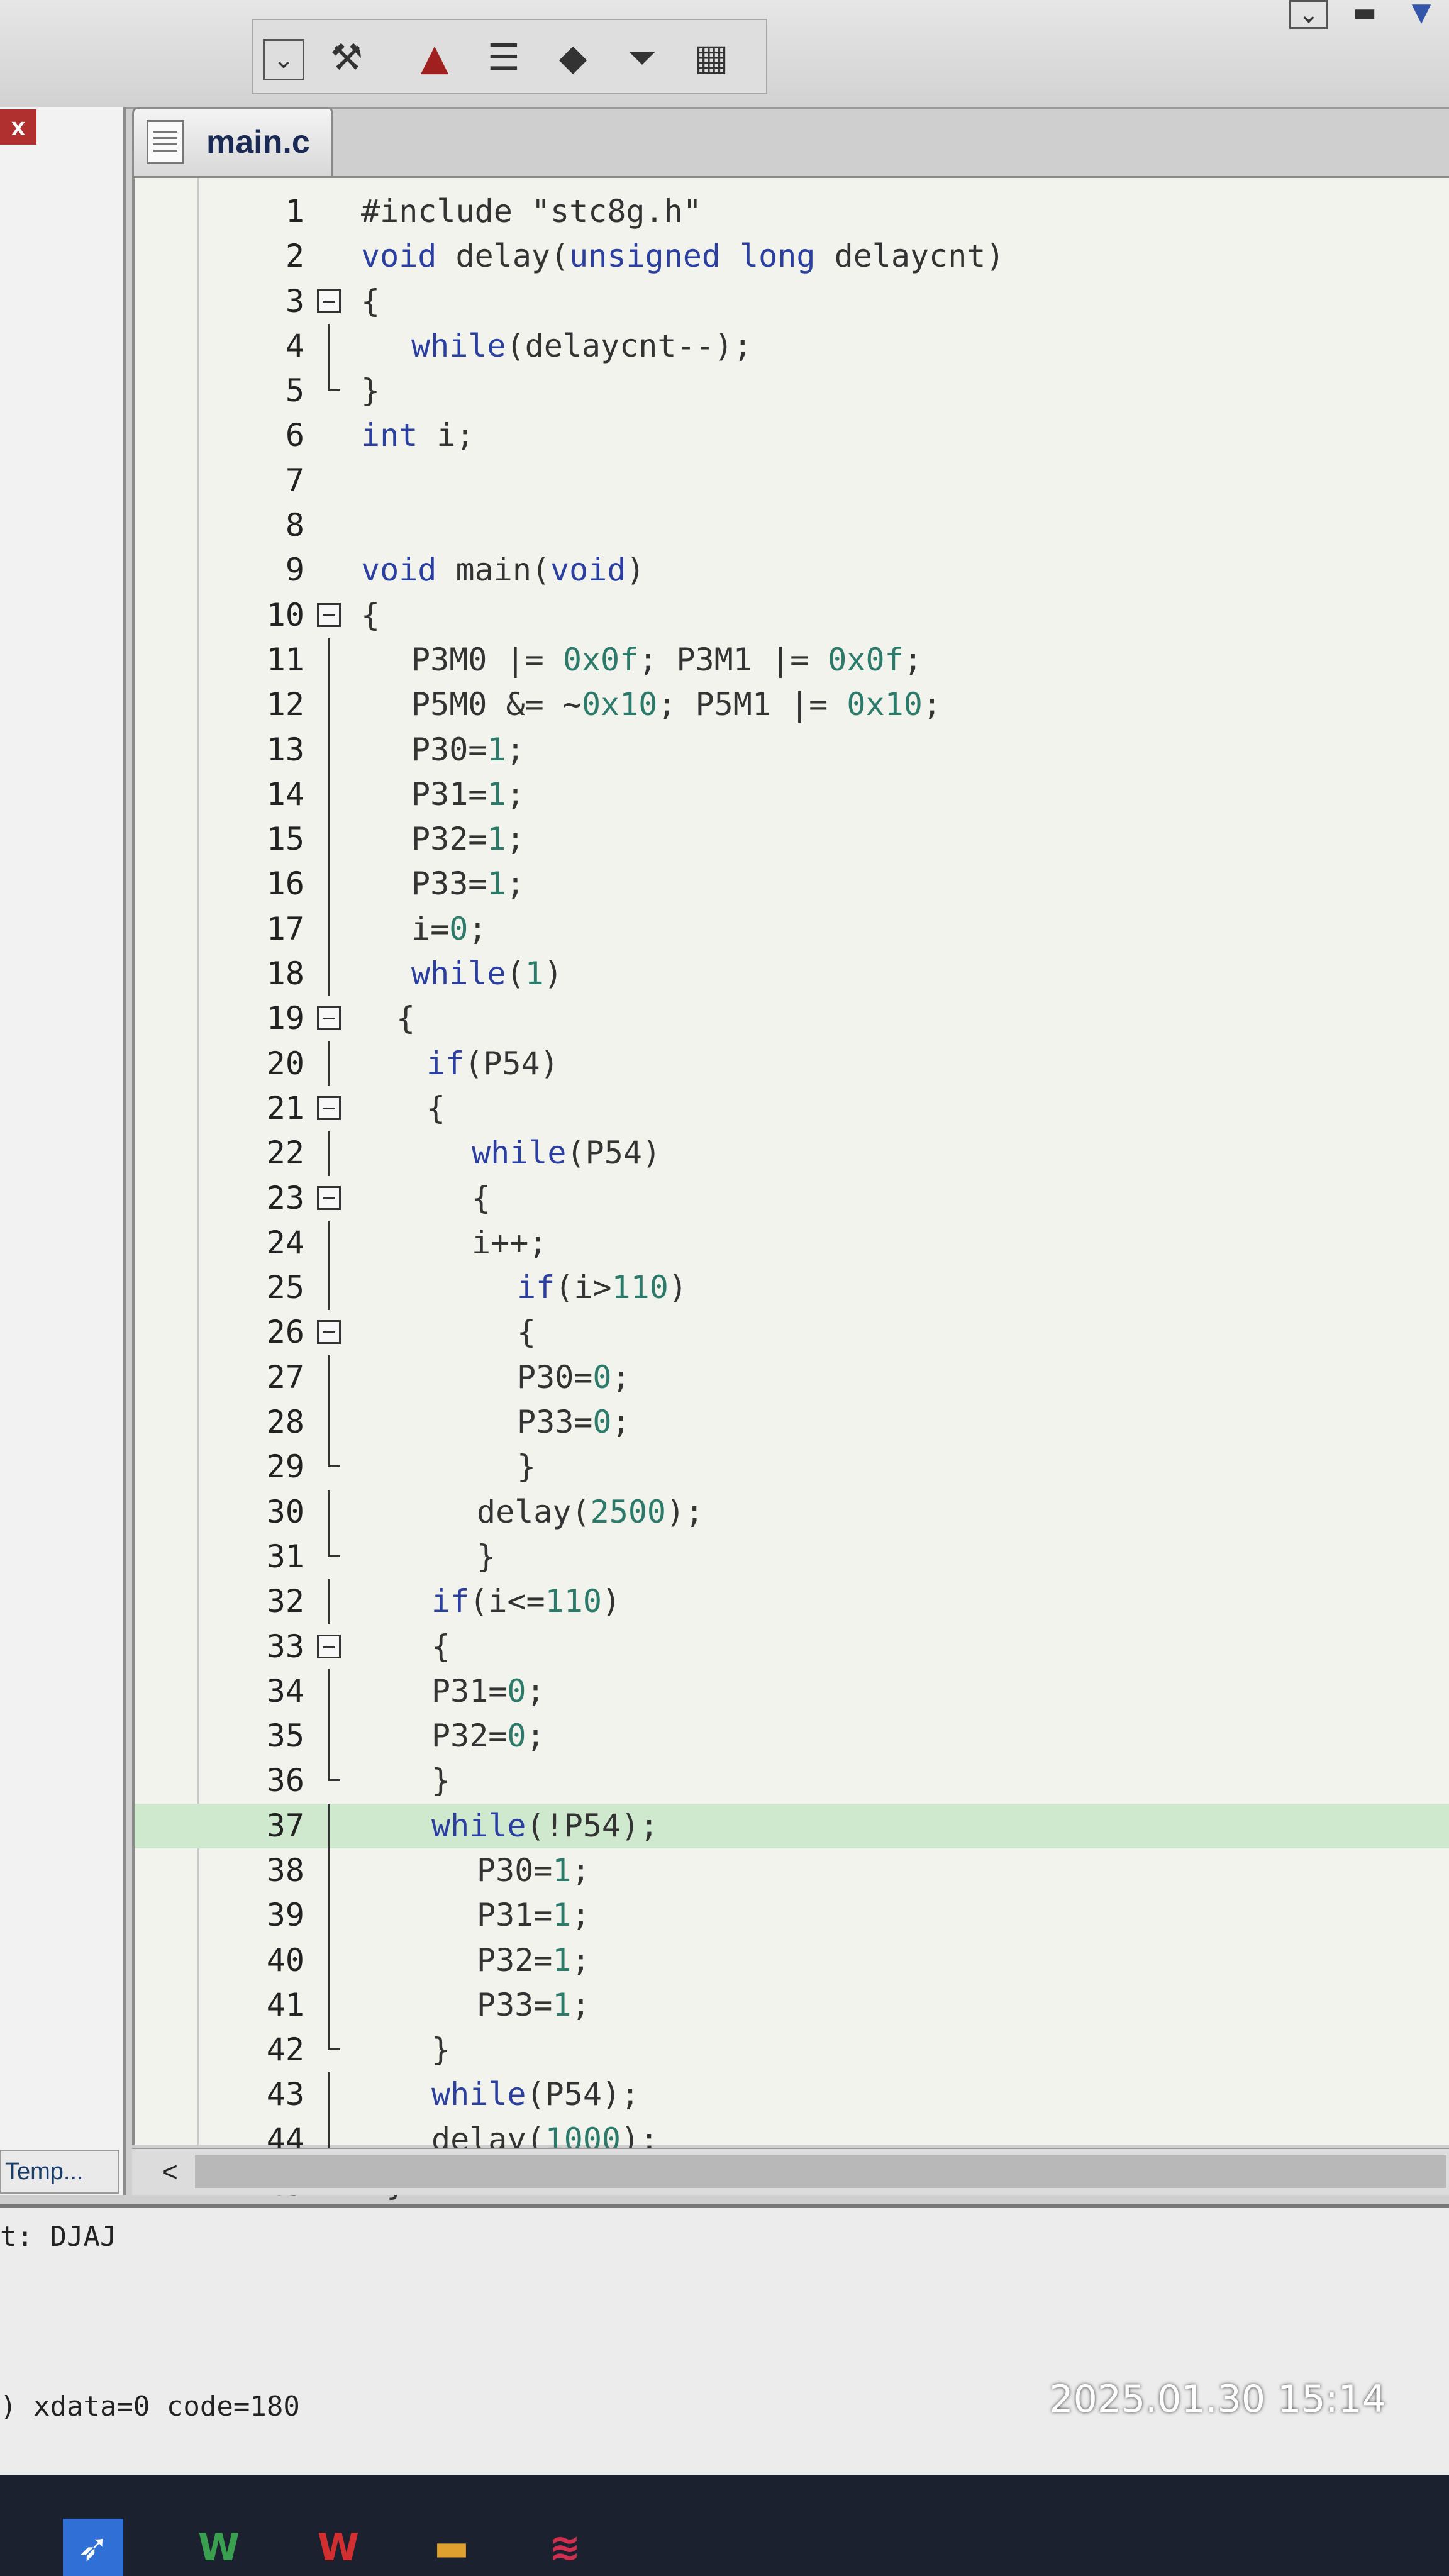 Image resolution: width=1449 pixels, height=2576 pixels. What do you see at coordinates (451, 2547) in the screenshot?
I see `folder-app-icon: ▬` at bounding box center [451, 2547].